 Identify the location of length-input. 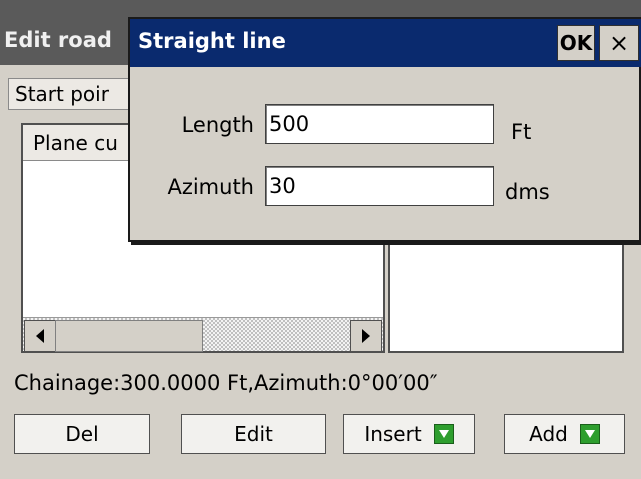
(379, 124).